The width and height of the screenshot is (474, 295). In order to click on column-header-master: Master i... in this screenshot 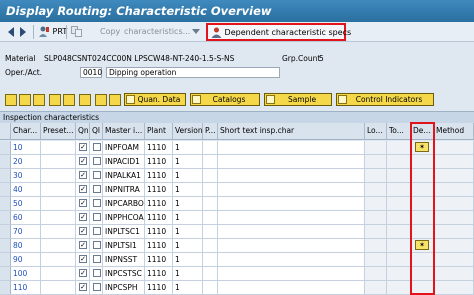, I will do `click(124, 131)`.